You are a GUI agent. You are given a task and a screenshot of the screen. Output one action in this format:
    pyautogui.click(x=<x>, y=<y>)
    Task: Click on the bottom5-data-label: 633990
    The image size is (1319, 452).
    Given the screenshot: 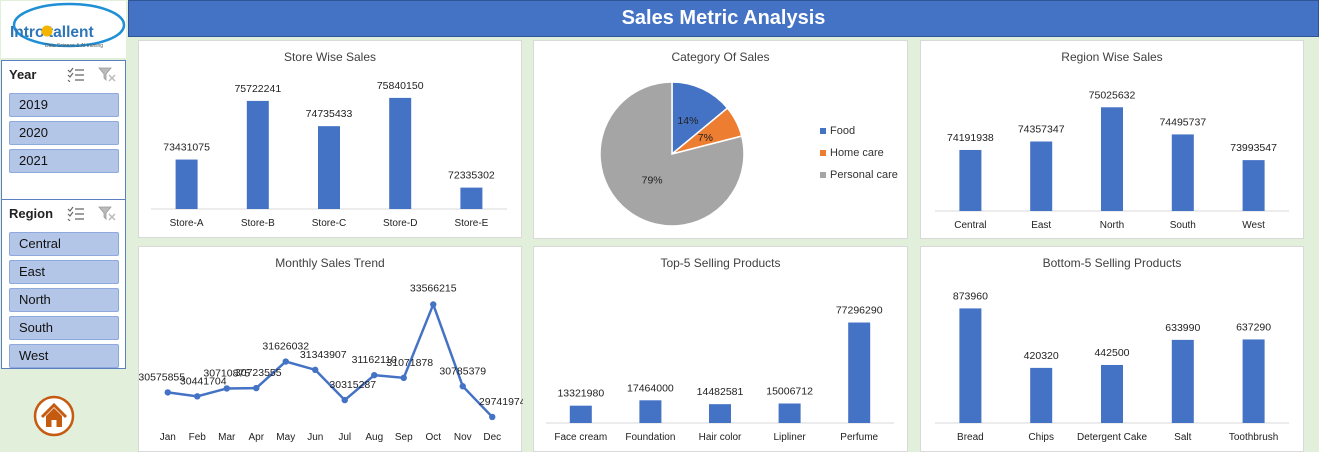 What is the action you would take?
    pyautogui.click(x=1182, y=328)
    